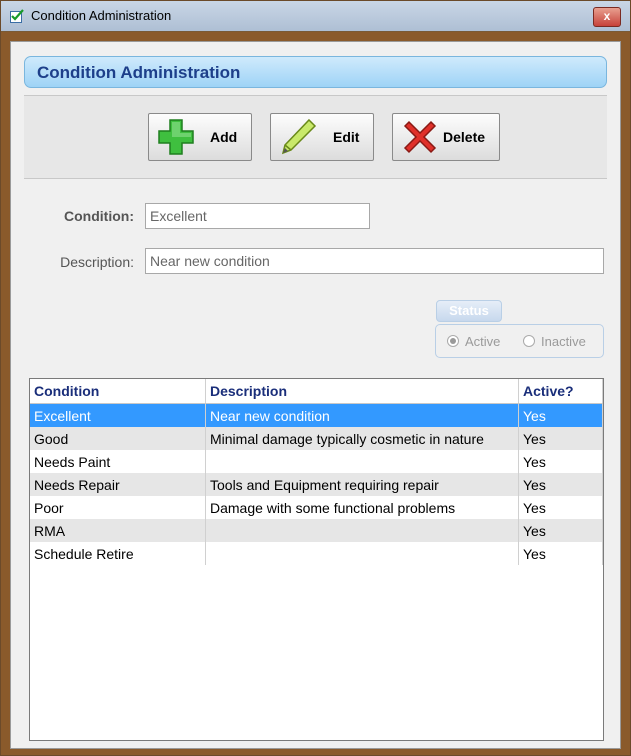 This screenshot has height=756, width=631. Describe the element at coordinates (118, 391) in the screenshot. I see `column-header-condition: Condition` at that location.